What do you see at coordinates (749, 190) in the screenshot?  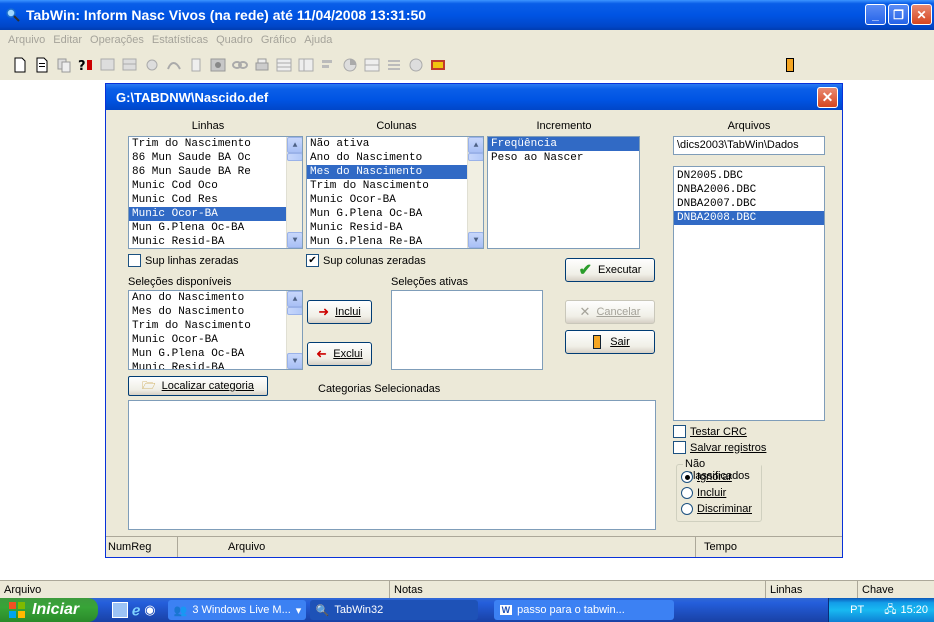 I see `list-item: DNBA2006.DBC` at bounding box center [749, 190].